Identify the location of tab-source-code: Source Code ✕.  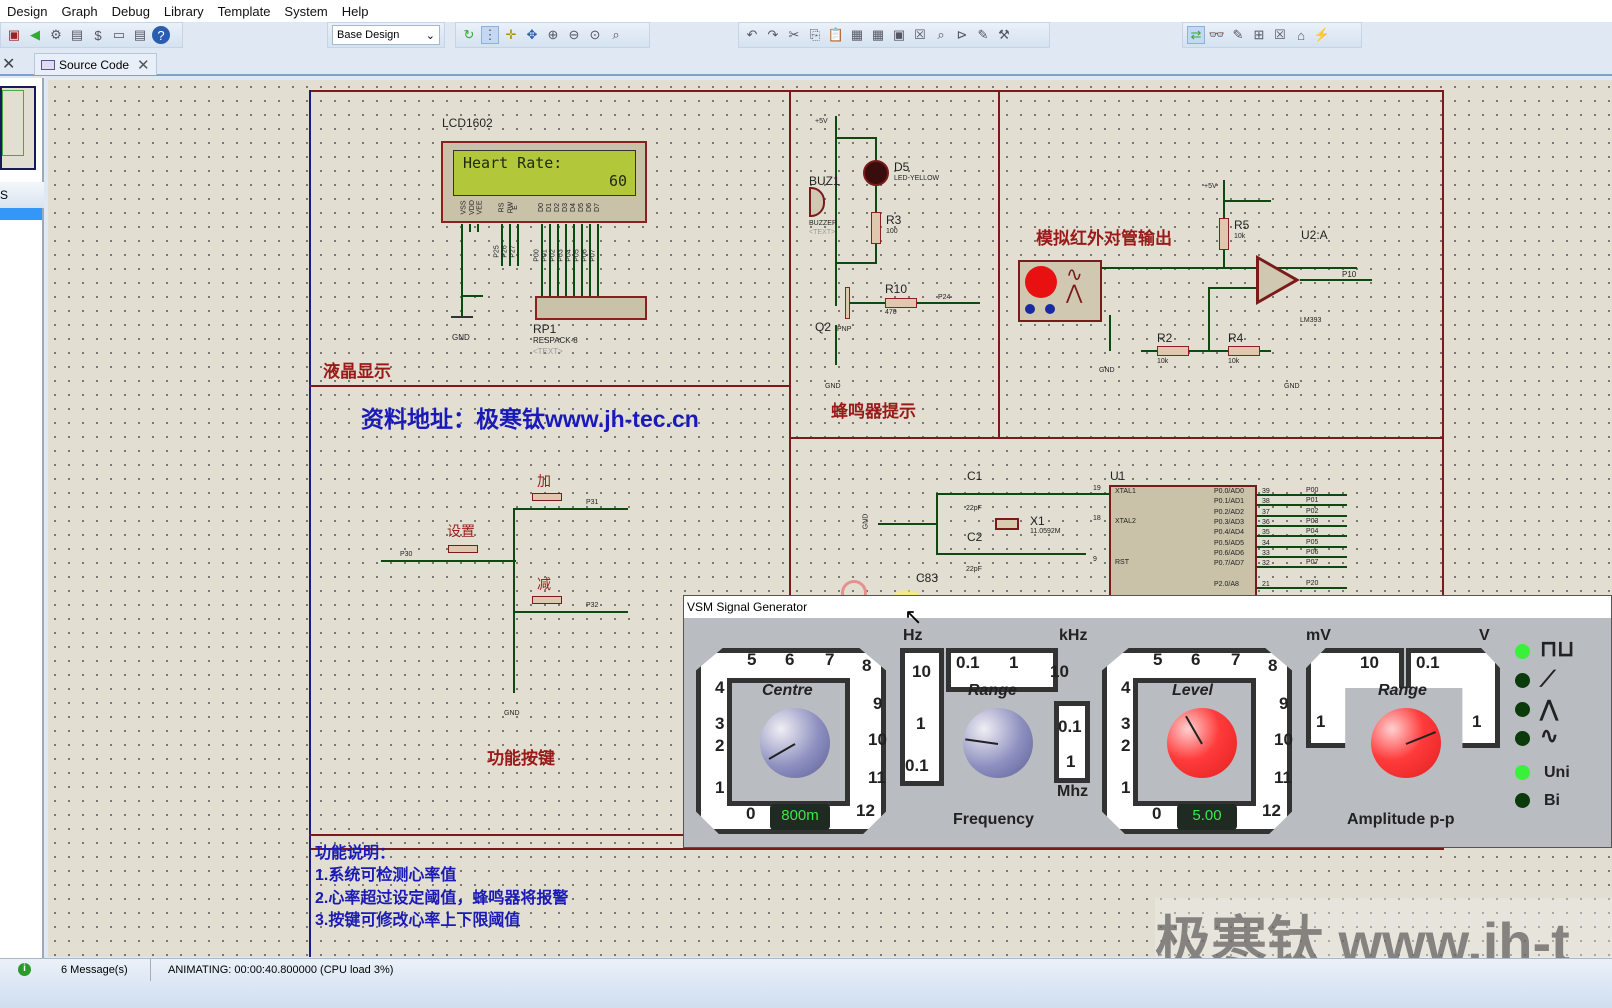
(95, 64).